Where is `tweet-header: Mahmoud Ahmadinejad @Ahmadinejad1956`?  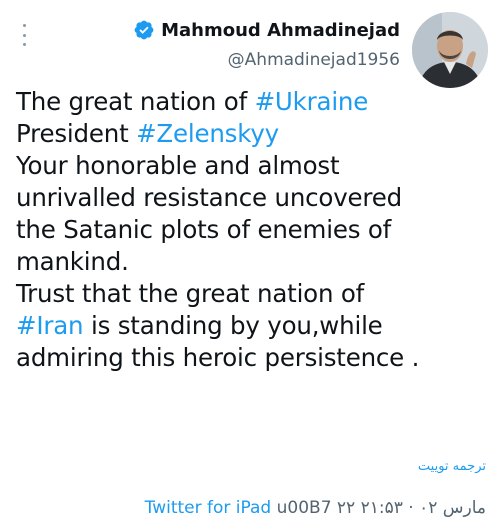
tweet-header: Mahmoud Ahmadinejad @Ahmadinejad1956 is located at coordinates (266, 43).